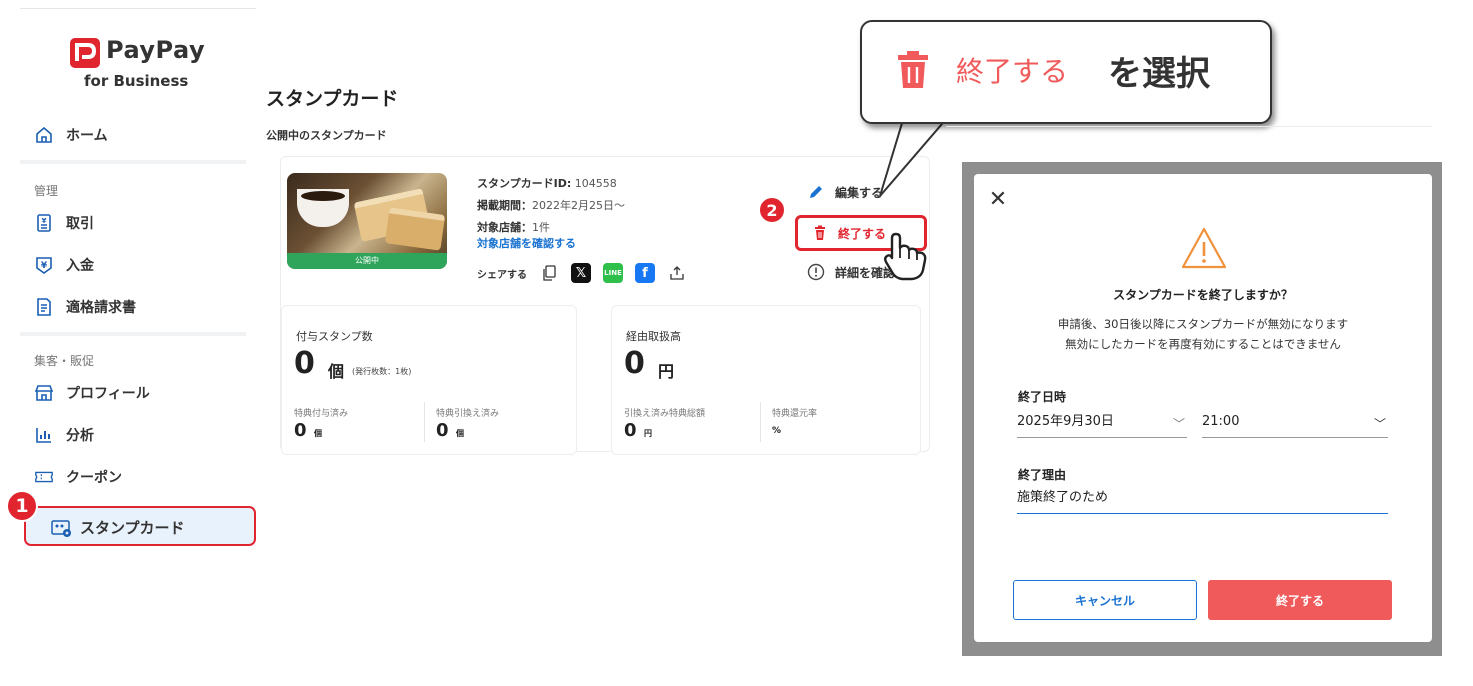  Describe the element at coordinates (64, 435) in the screenshot. I see `sidebar-item-analytics: 分析` at that location.